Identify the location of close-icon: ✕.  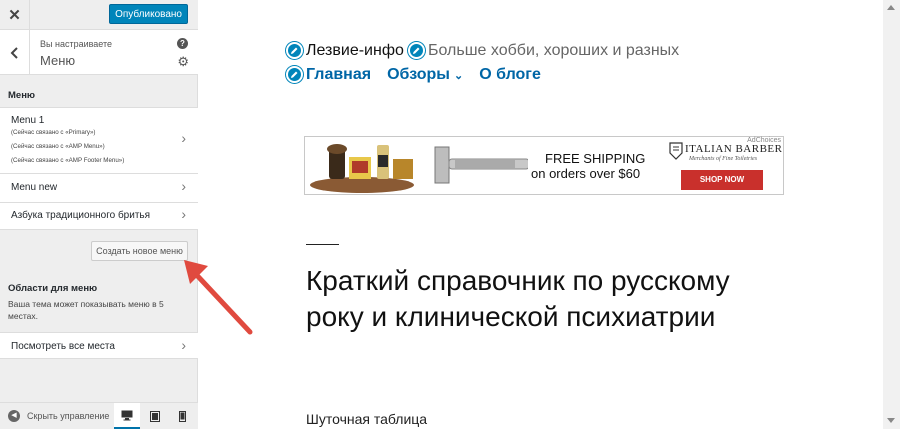
(14, 15).